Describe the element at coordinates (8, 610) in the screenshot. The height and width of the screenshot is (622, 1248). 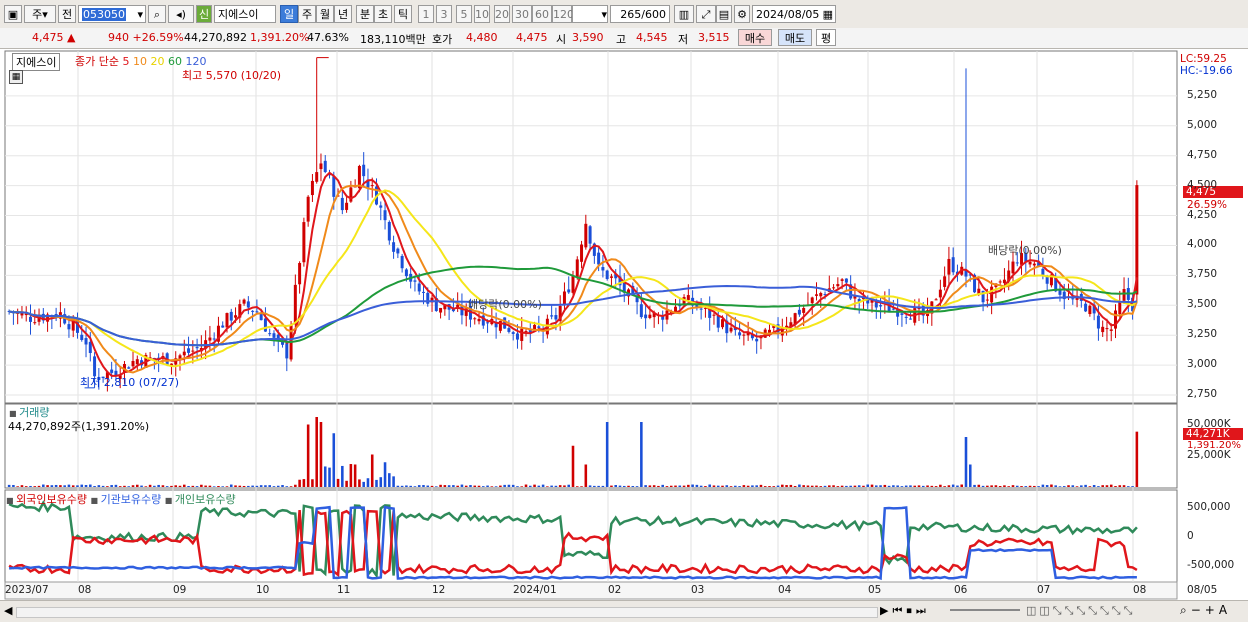
I see `scroll-left-icon: ◀` at that location.